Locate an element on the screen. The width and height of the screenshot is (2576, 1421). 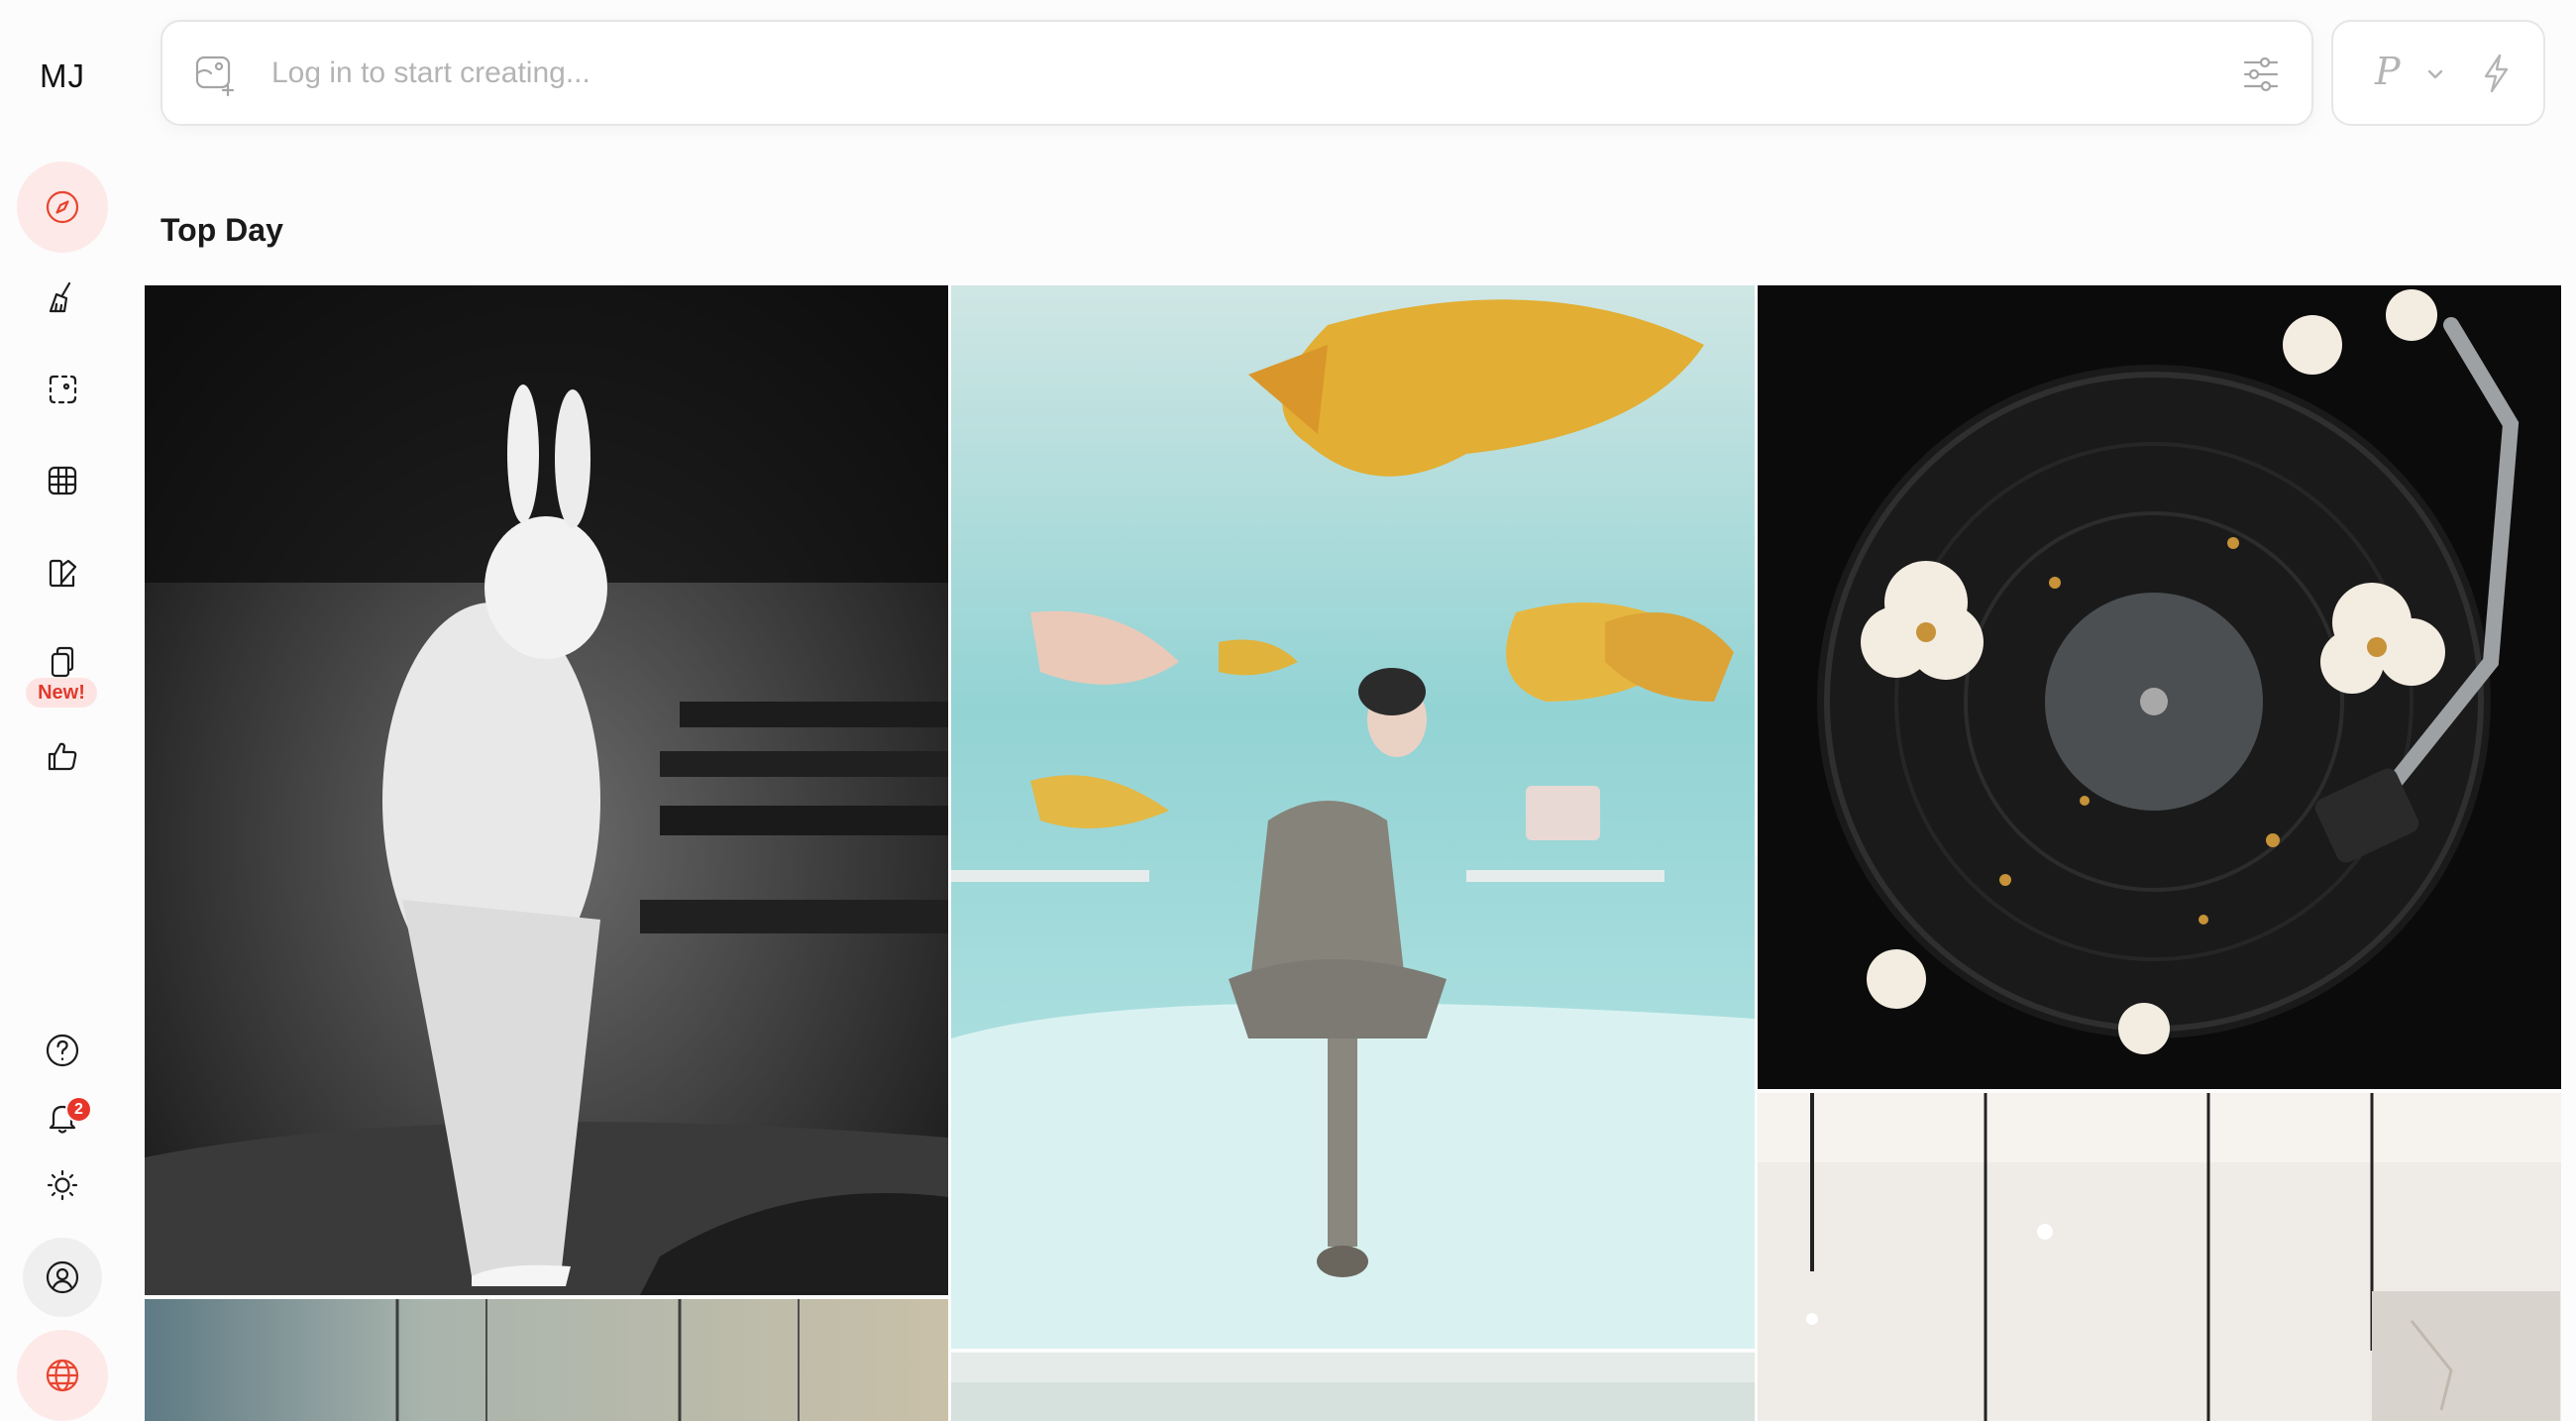
sidebar-item-theme is located at coordinates (62, 1185).